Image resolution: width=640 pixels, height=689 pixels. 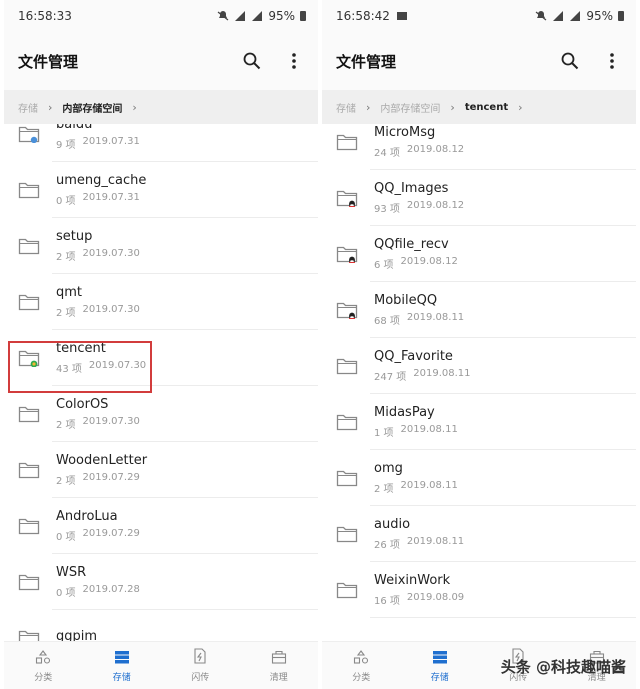 I want to click on folder-name: AndroLua, so click(x=87, y=516).